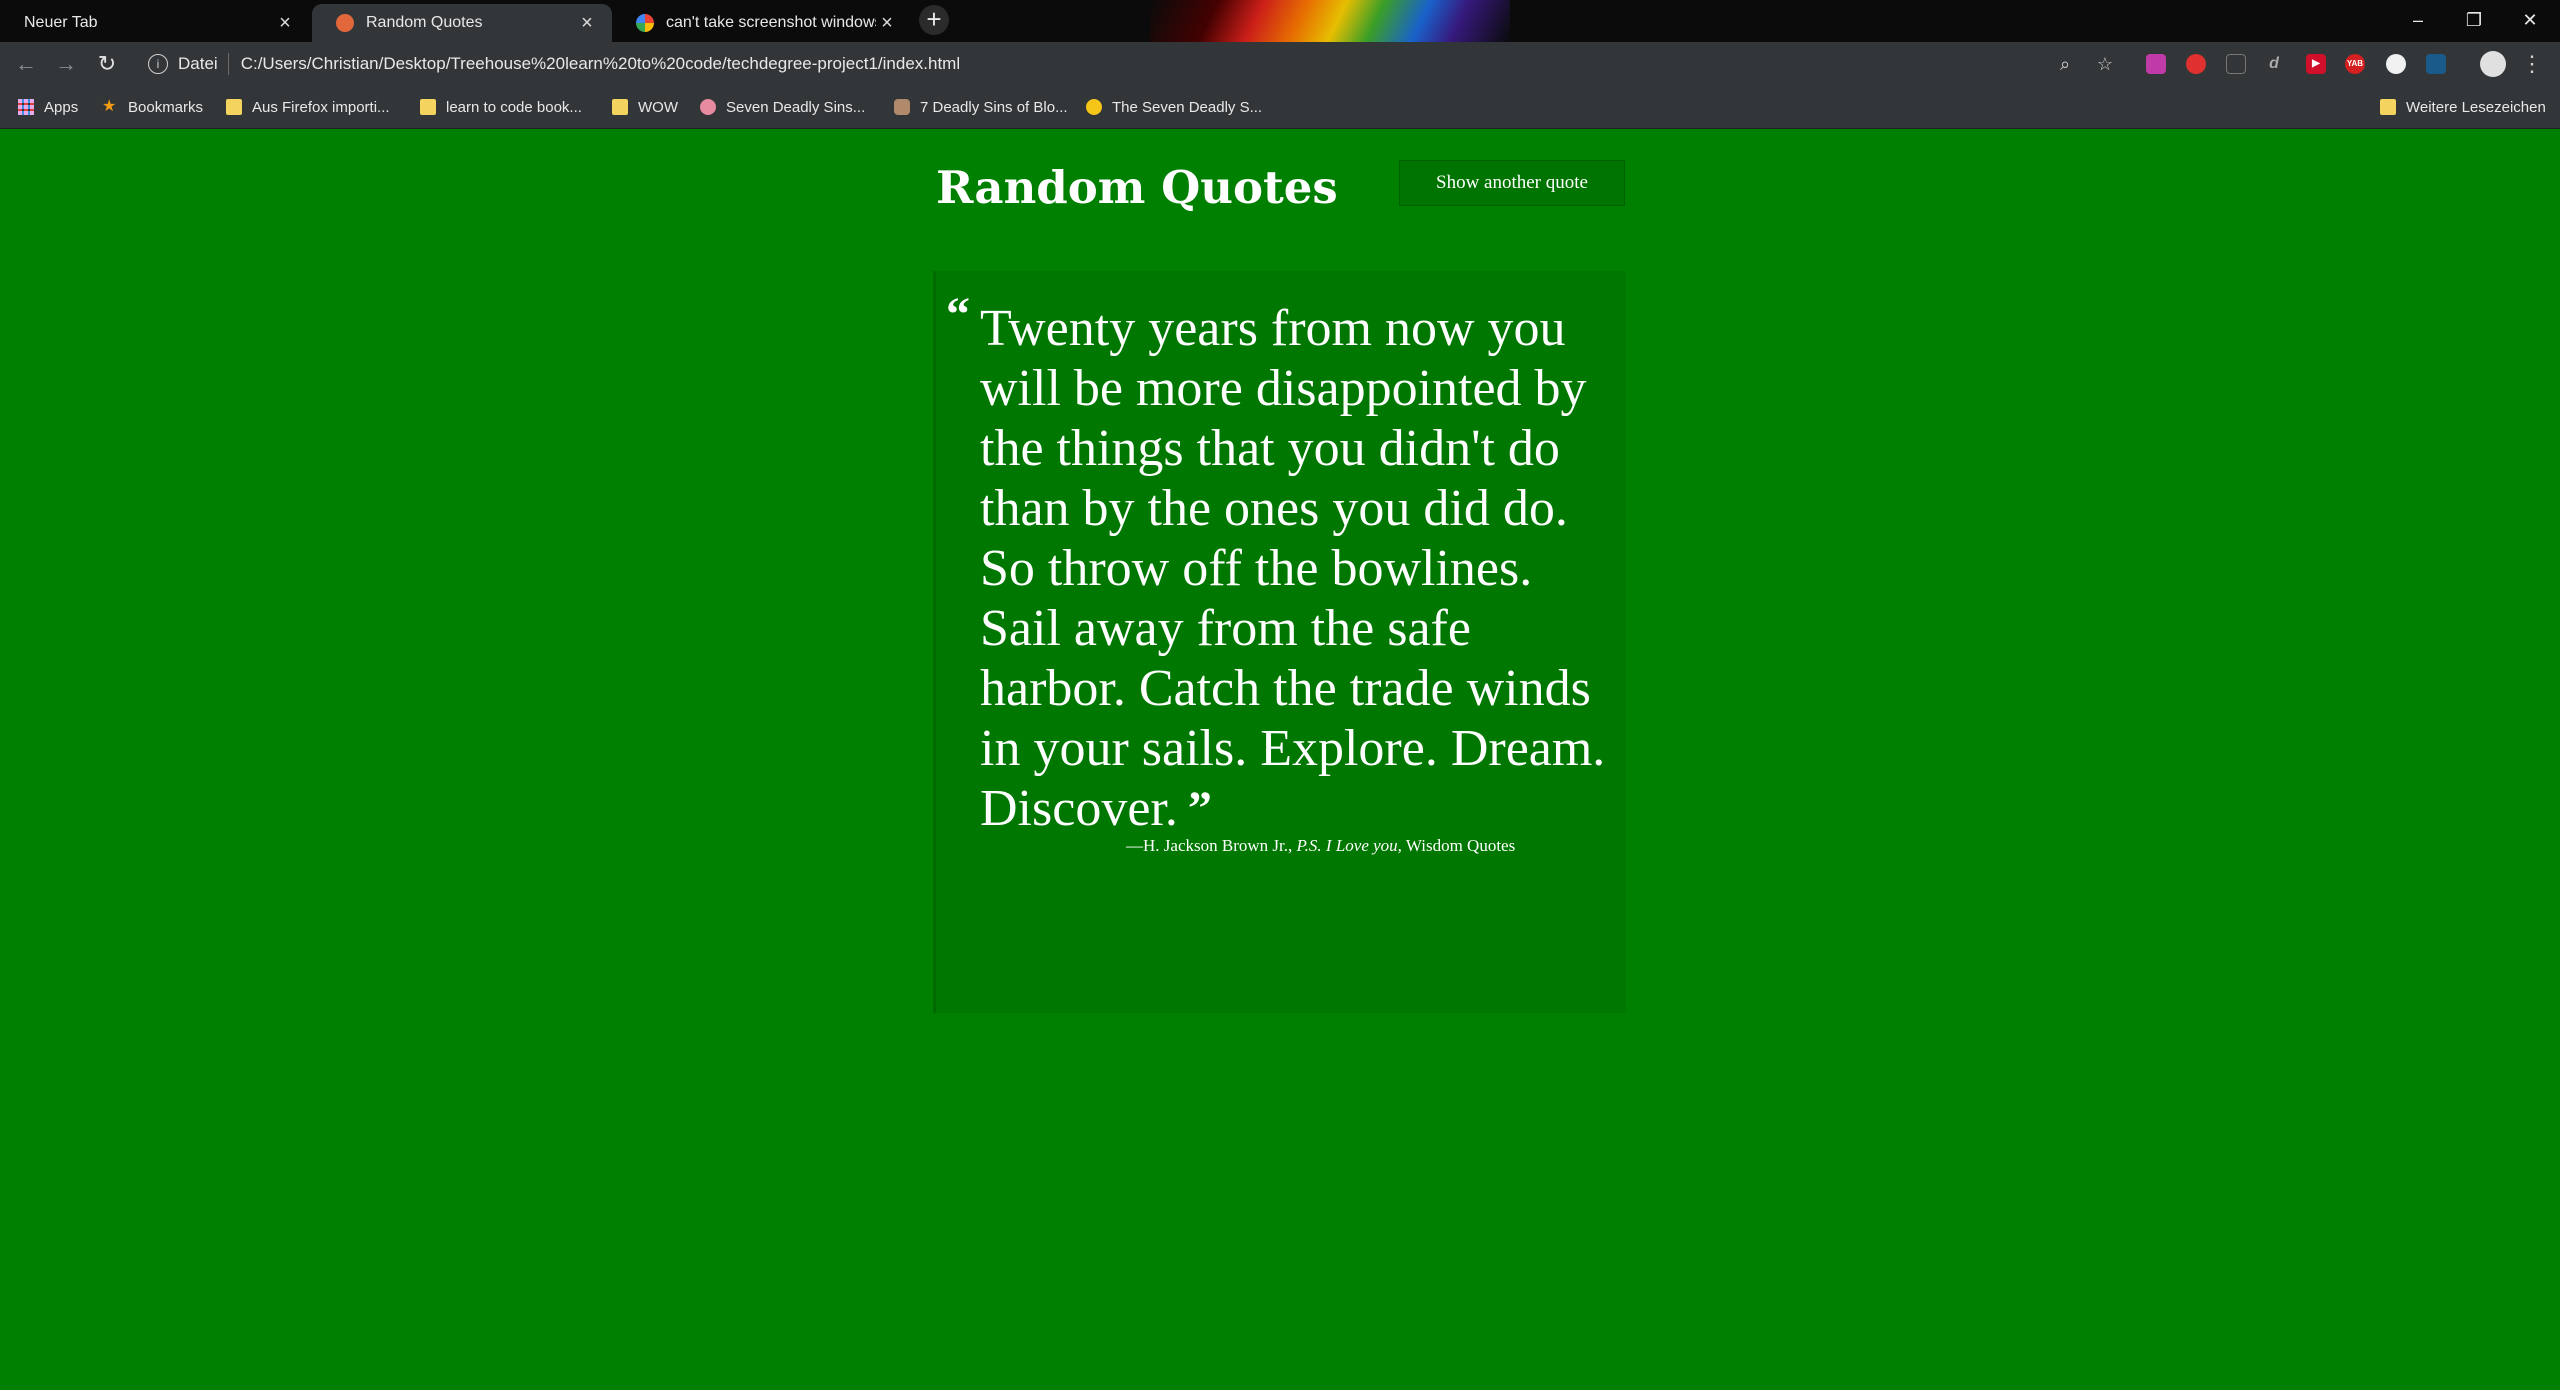 Image resolution: width=2560 pixels, height=1390 pixels. I want to click on minimize-button: –, so click(2418, 20).